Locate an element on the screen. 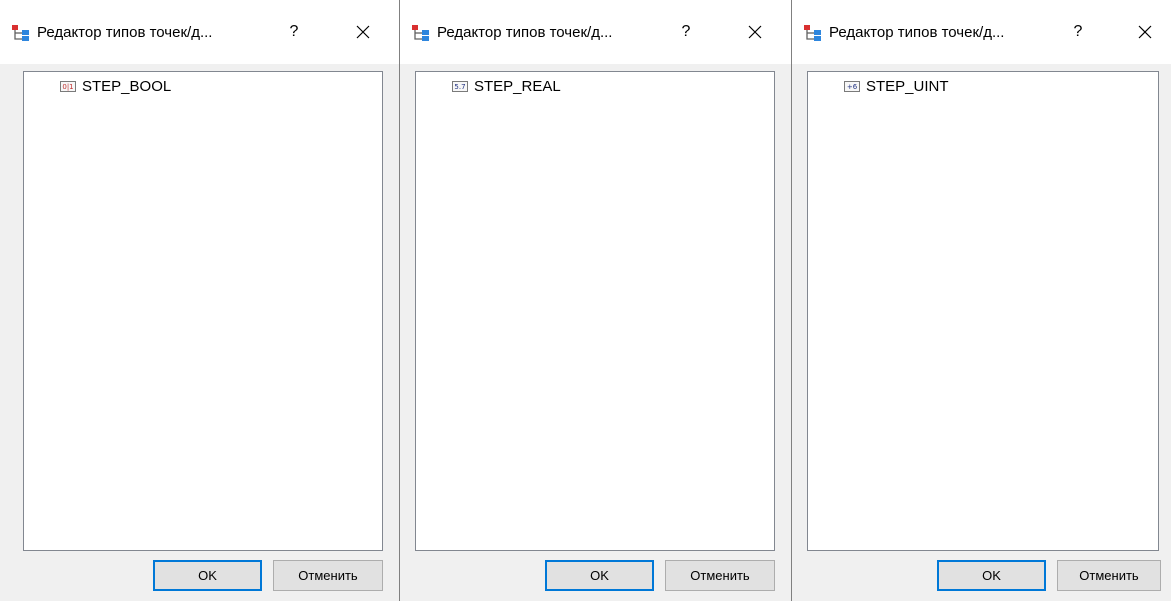 Image resolution: width=1171 pixels, height=601 pixels. tree-item-step-uint: +6 STEP_UINT is located at coordinates (896, 86).